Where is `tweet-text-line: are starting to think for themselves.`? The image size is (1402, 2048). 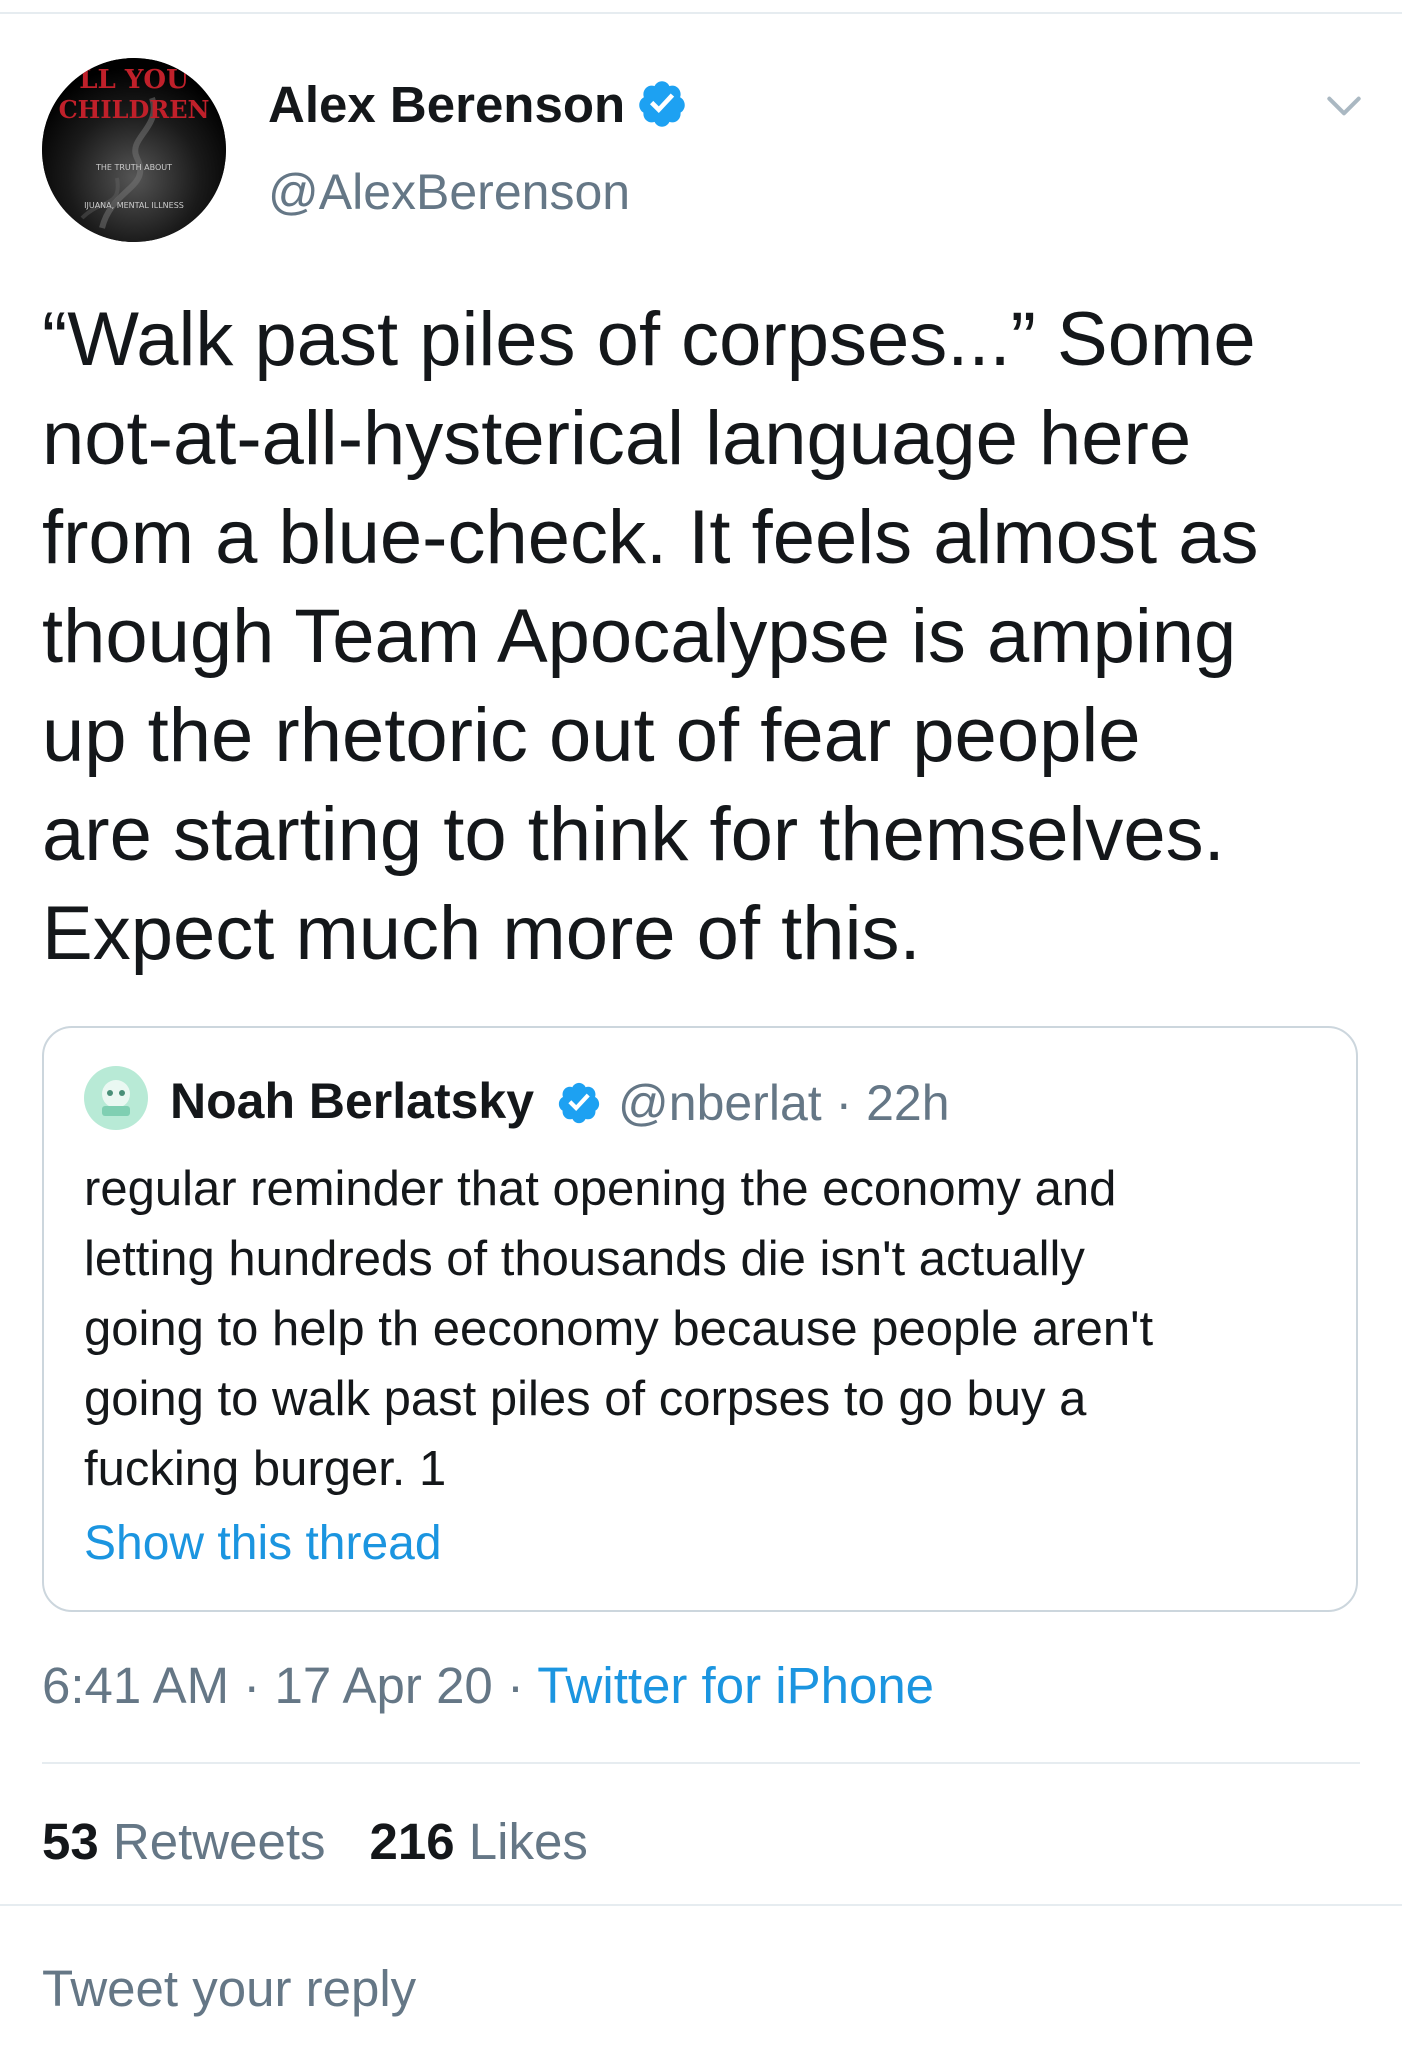 tweet-text-line: are starting to think for themselves. is located at coordinates (633, 834).